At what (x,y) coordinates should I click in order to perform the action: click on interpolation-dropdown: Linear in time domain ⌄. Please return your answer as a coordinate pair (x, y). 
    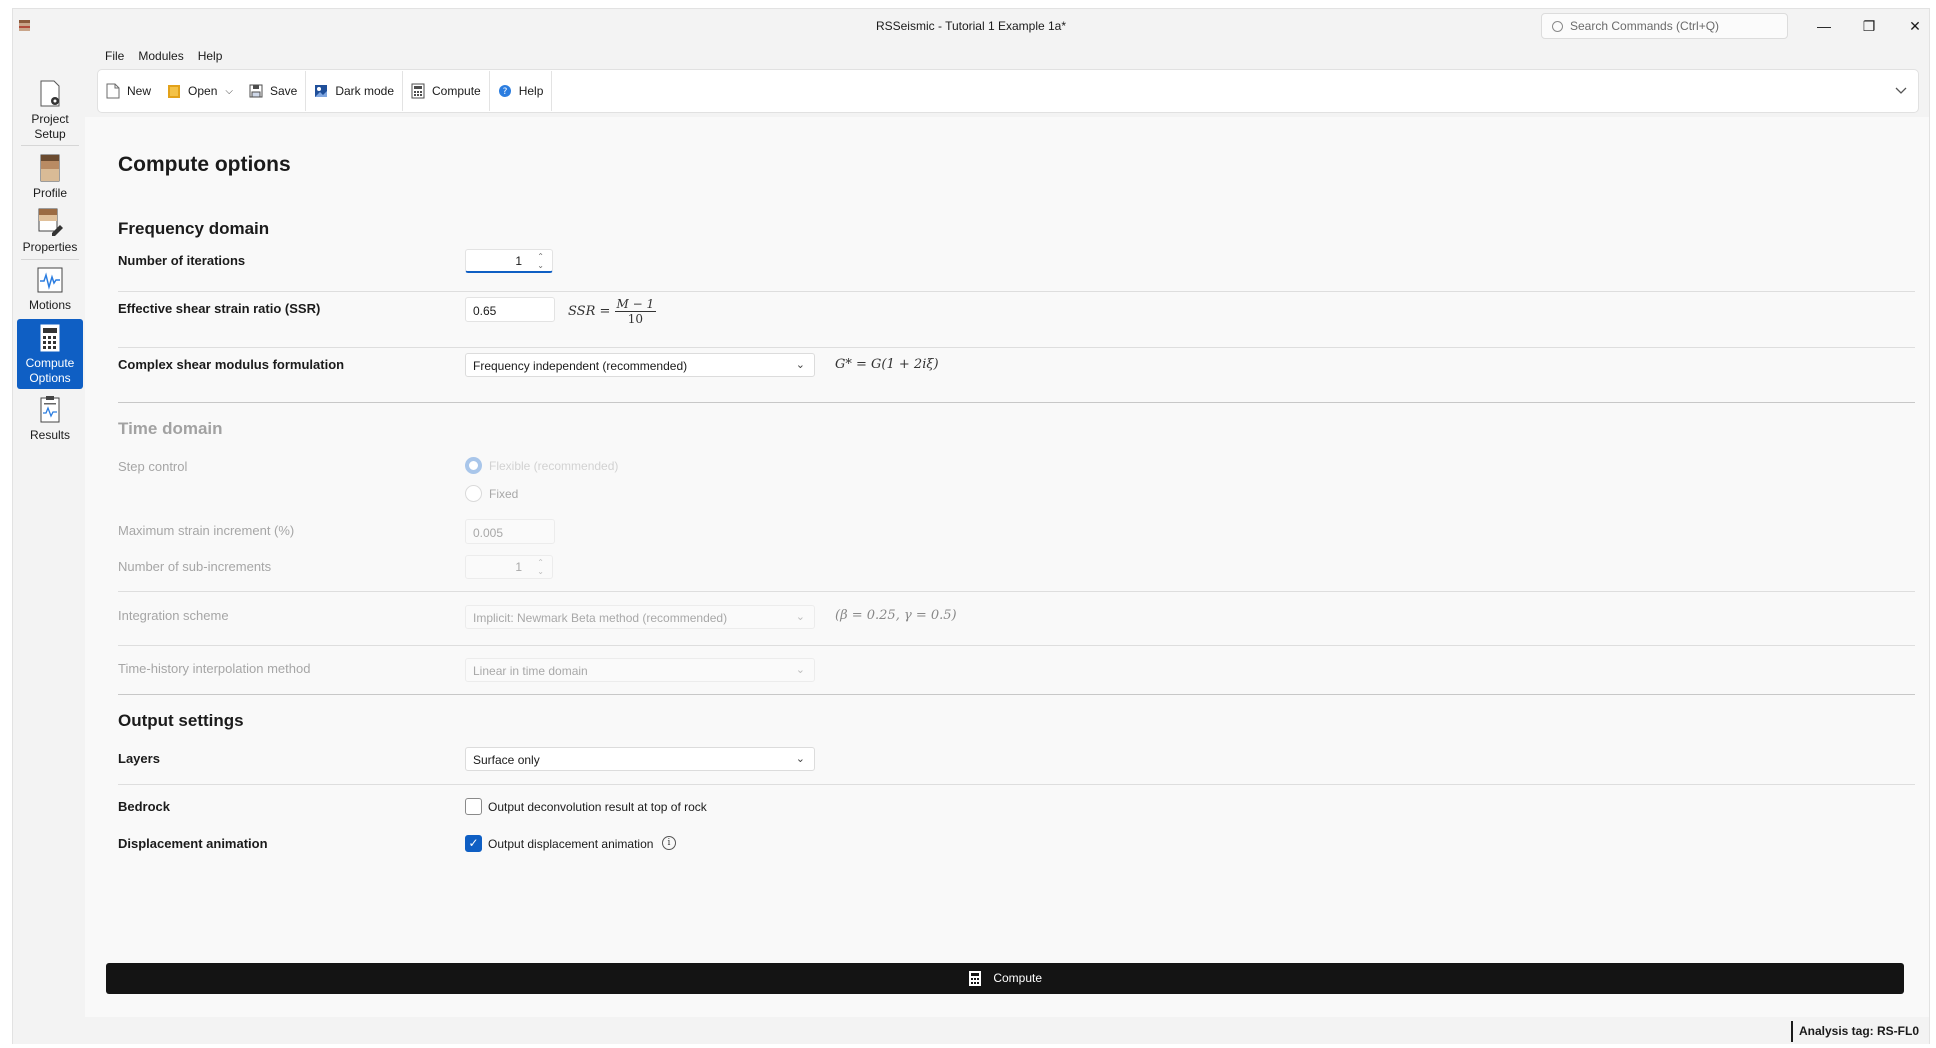
    Looking at the image, I should click on (640, 670).